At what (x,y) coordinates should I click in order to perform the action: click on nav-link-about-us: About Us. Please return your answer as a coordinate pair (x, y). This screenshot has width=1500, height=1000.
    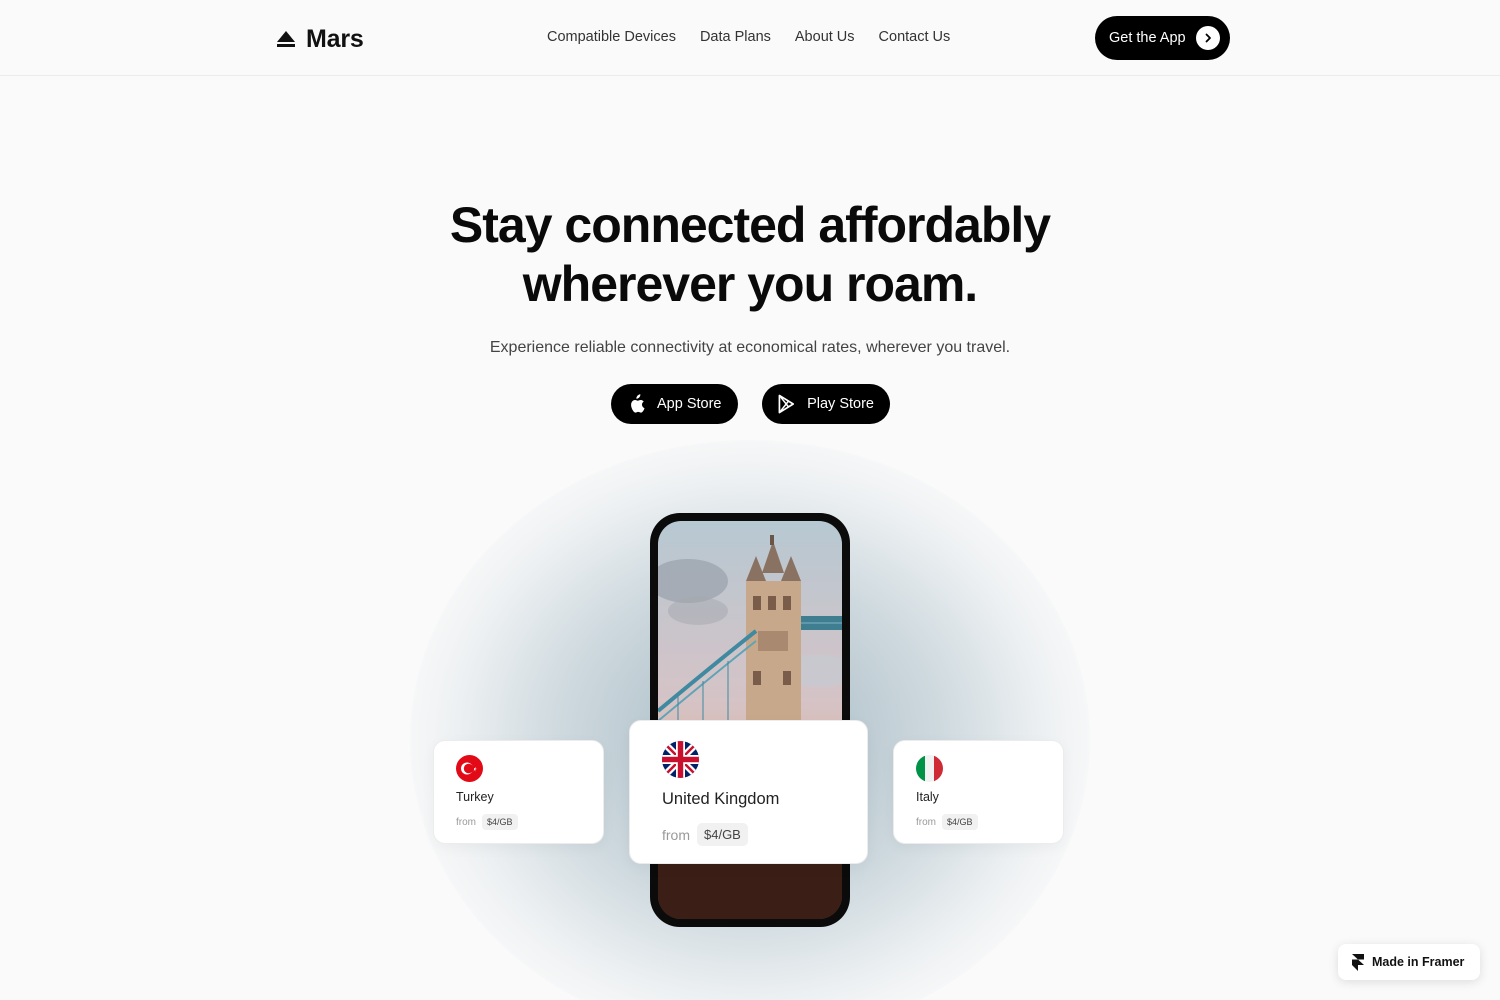
    Looking at the image, I should click on (825, 37).